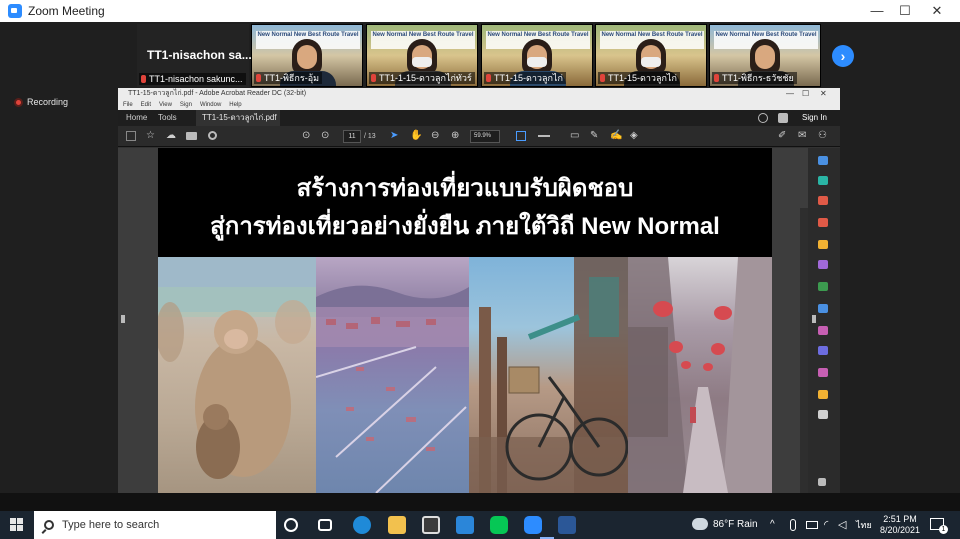  What do you see at coordinates (823, 350) in the screenshot?
I see `protect-icon` at bounding box center [823, 350].